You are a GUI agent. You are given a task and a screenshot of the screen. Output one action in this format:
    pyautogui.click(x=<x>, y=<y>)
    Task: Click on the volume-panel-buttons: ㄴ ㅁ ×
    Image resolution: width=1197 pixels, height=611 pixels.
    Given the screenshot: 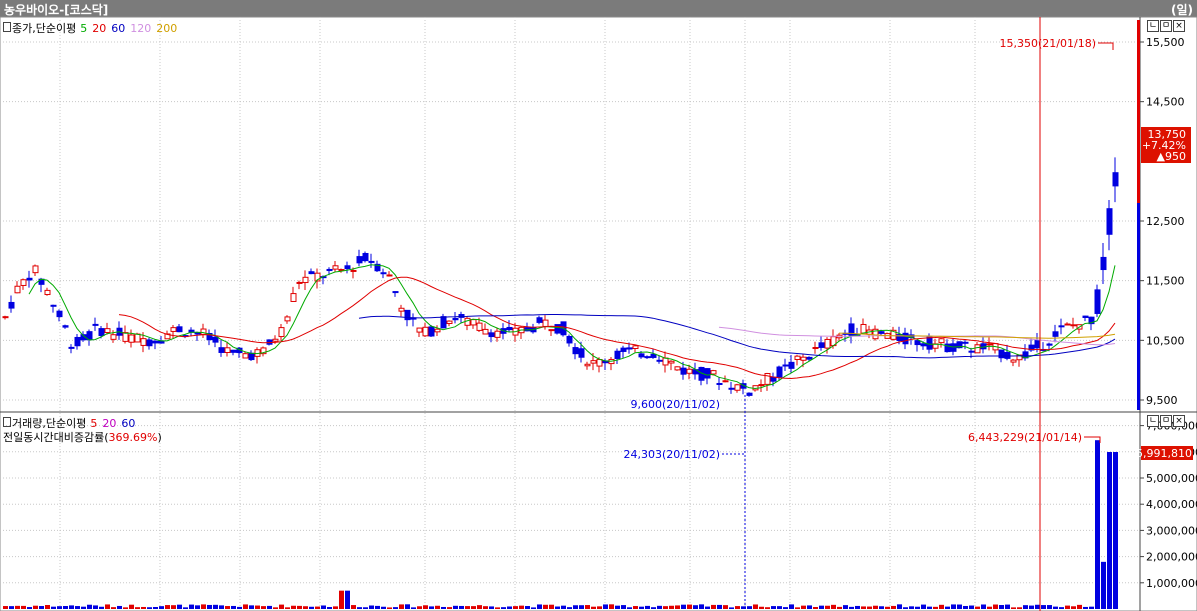 What is the action you would take?
    pyautogui.click(x=1166, y=421)
    